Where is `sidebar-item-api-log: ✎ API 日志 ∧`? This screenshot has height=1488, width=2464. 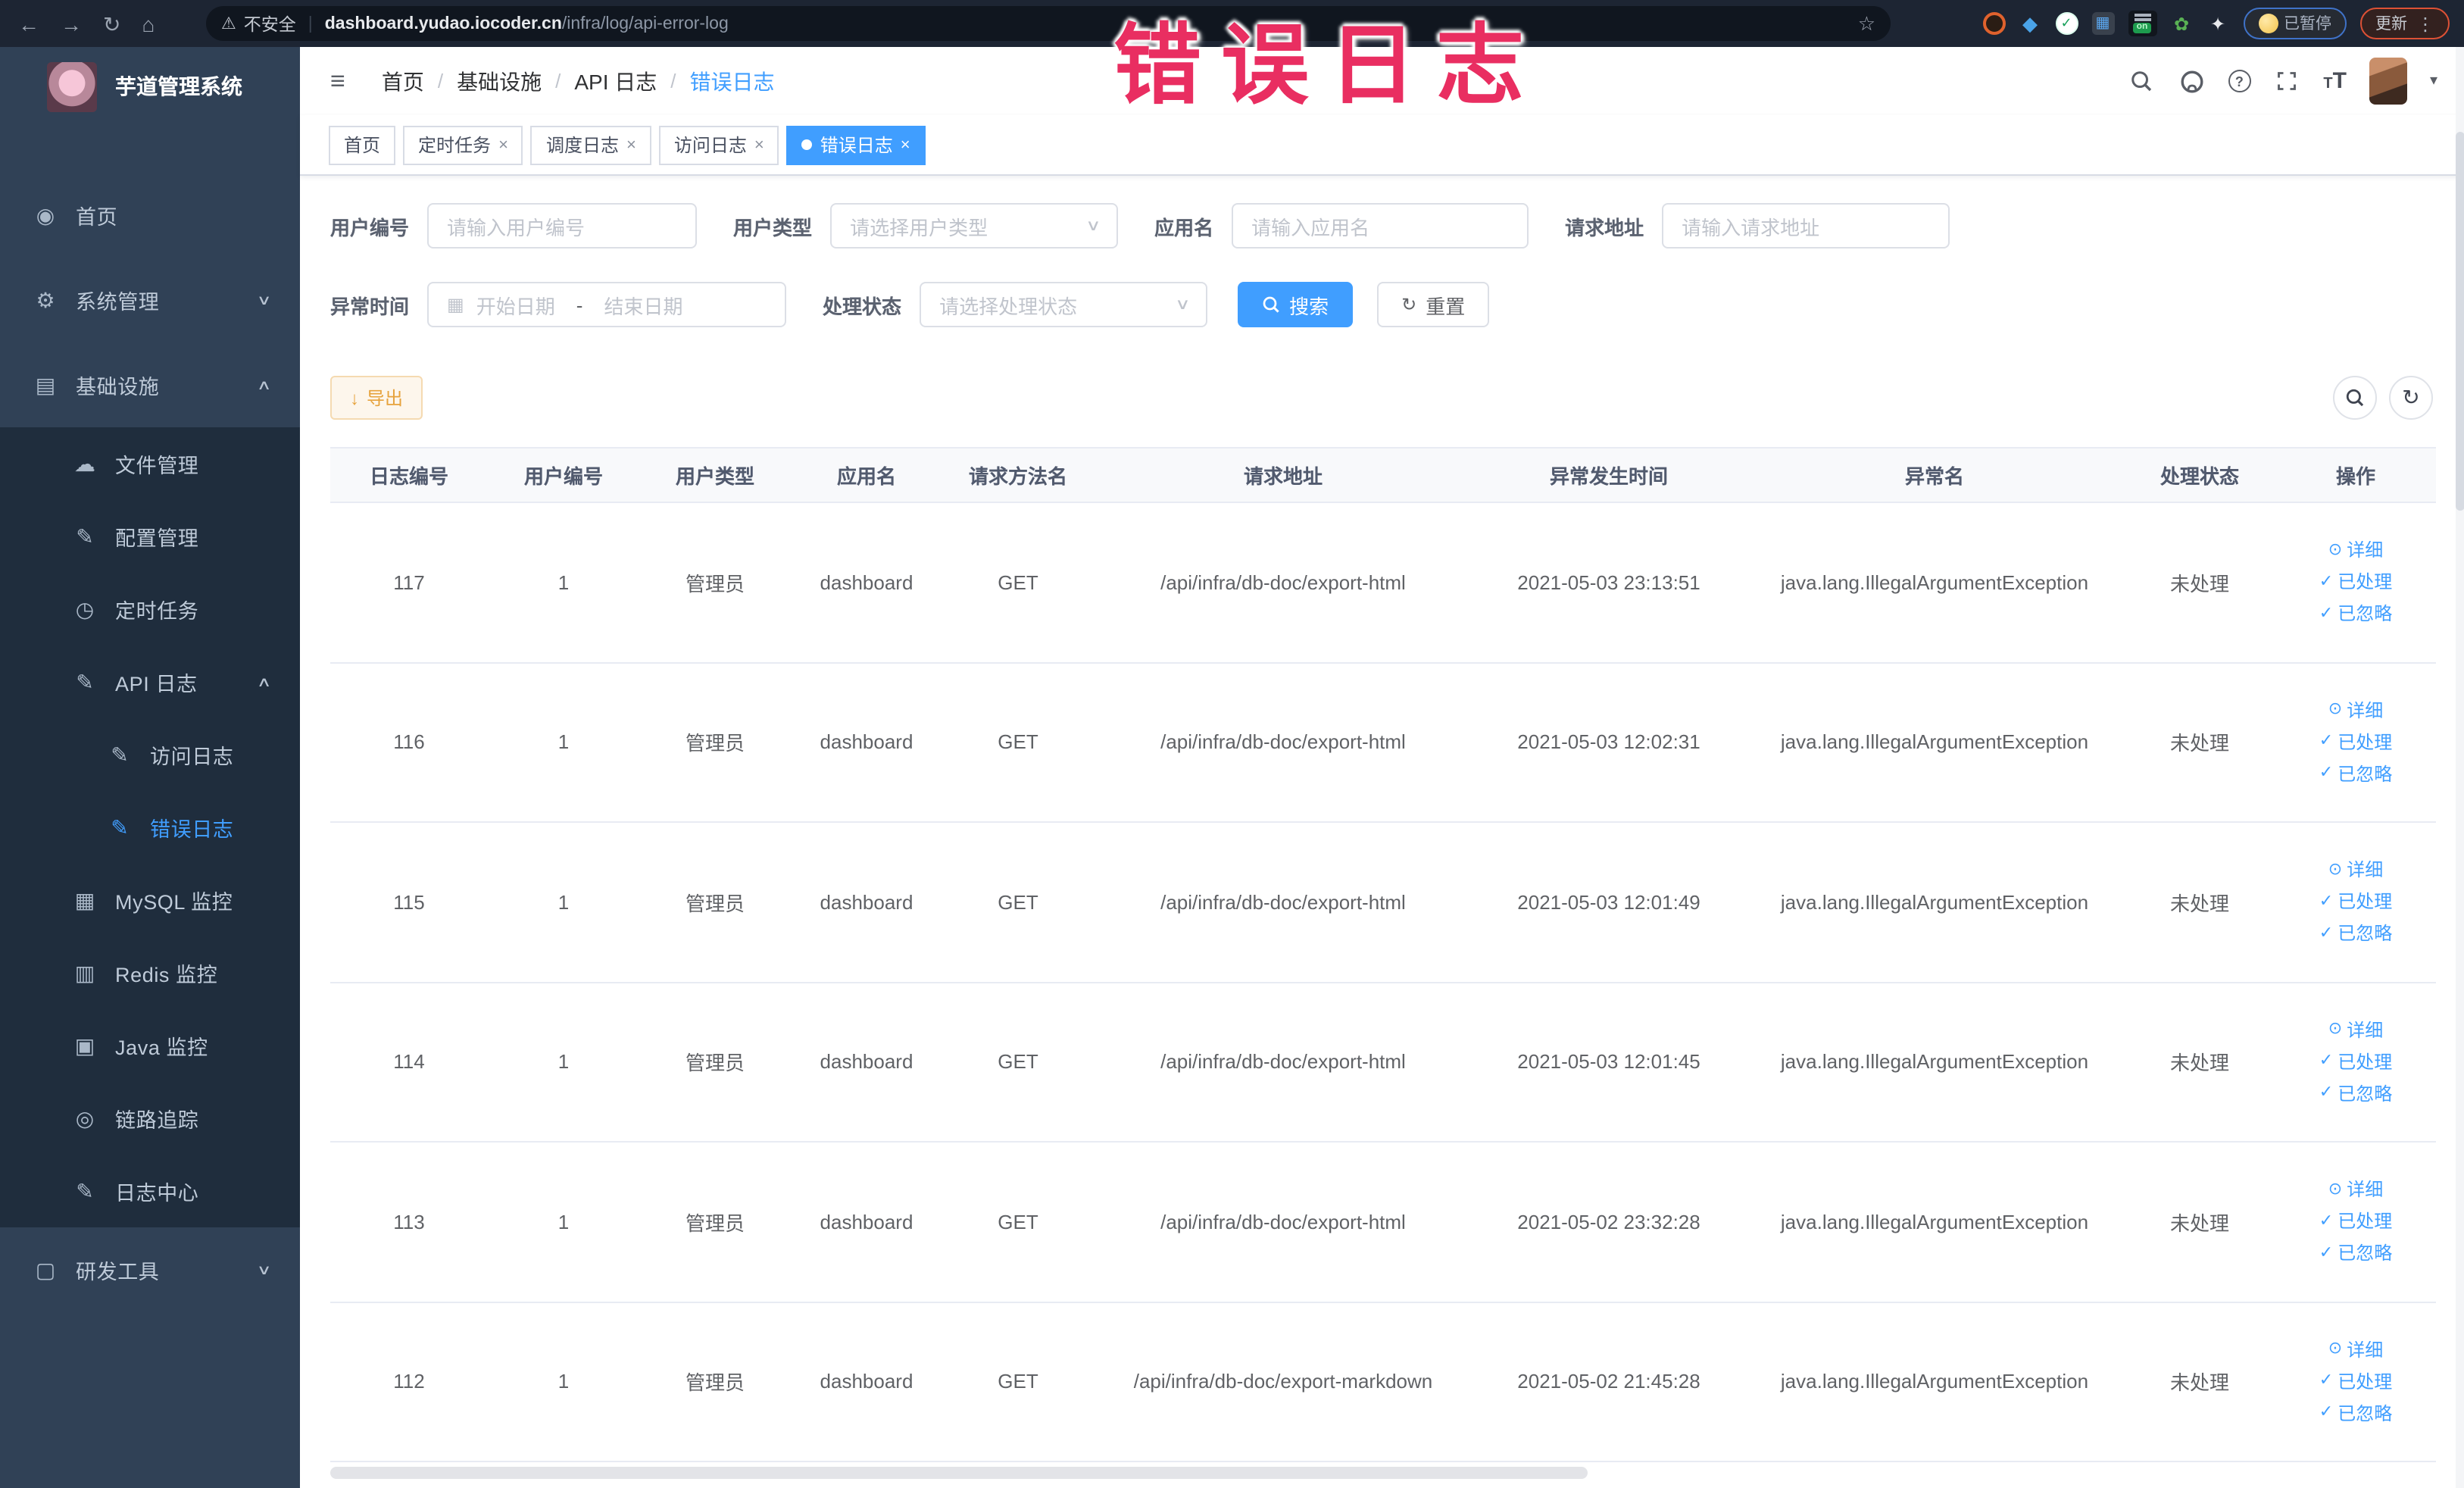 sidebar-item-api-log: ✎ API 日志 ∧ is located at coordinates (150, 682).